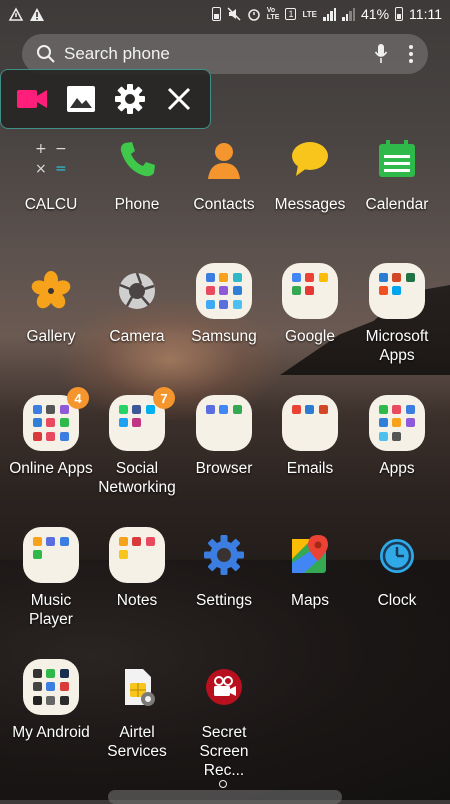 The image size is (450, 804). Describe the element at coordinates (234, 14) in the screenshot. I see `mute-icon` at that location.